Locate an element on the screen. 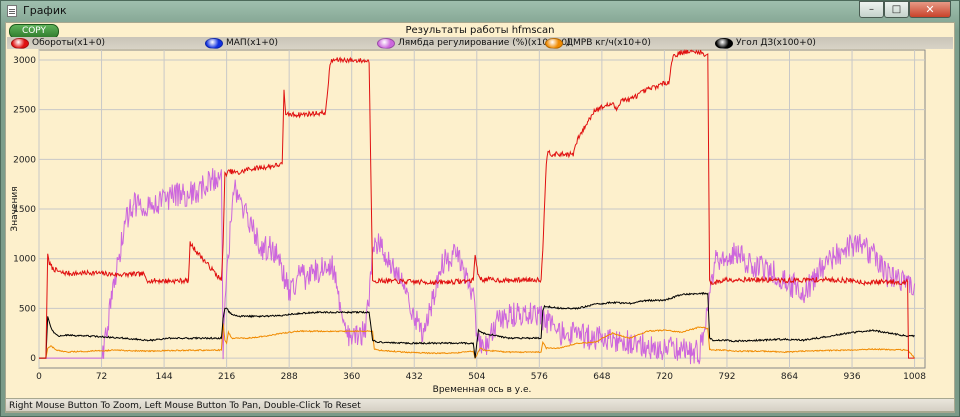  y-tick-label: 500 is located at coordinates (27, 309).